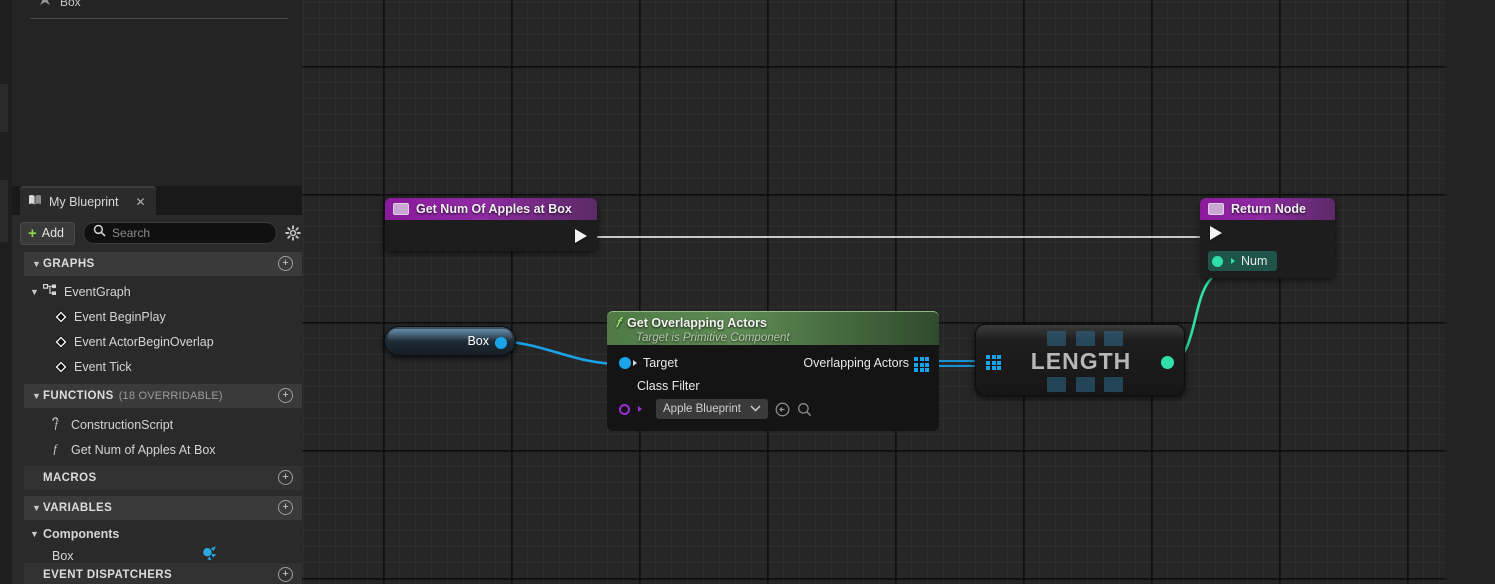  Describe the element at coordinates (120, 316) in the screenshot. I see `tree-item-label: Event BeginPlay` at that location.